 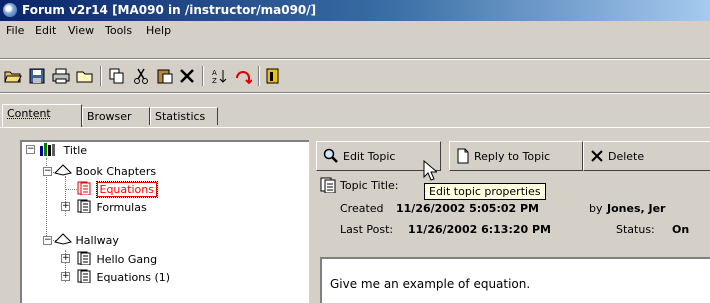 I want to click on mouse-cursor-icon, so click(x=430, y=170).